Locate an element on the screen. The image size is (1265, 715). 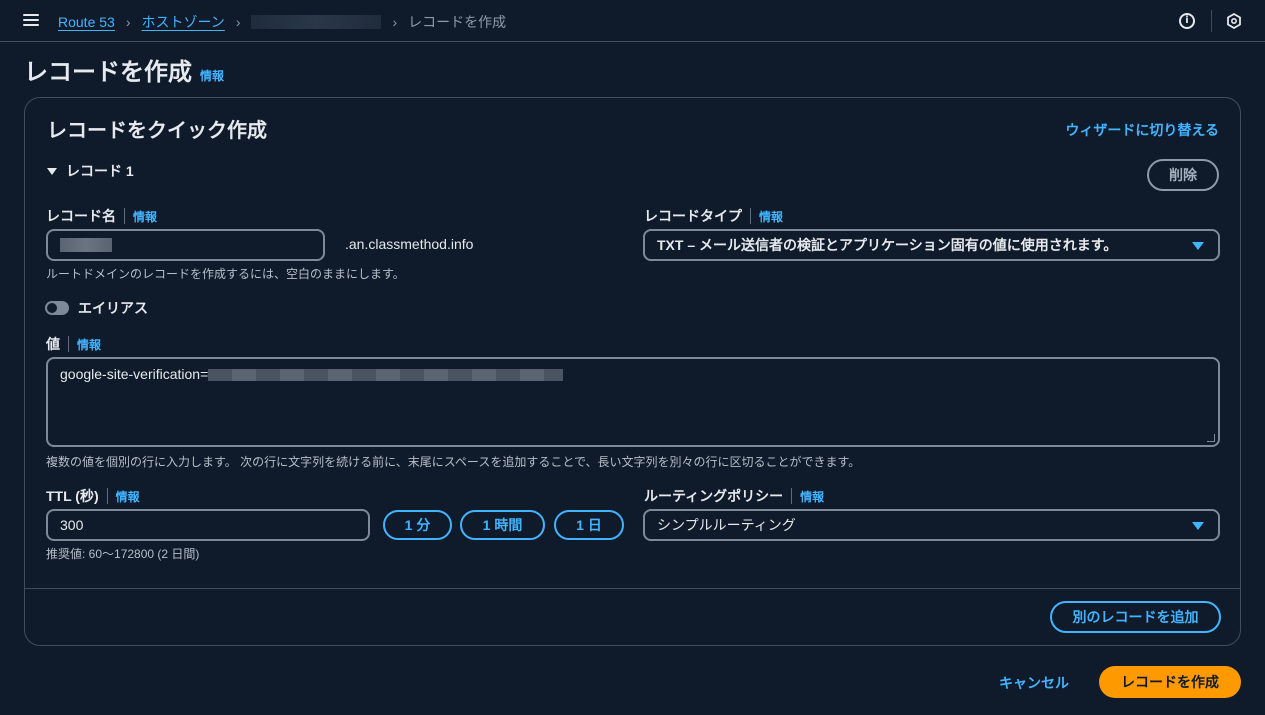
switch-to-wizard-link: ウィザードに切り替える is located at coordinates (1142, 130).